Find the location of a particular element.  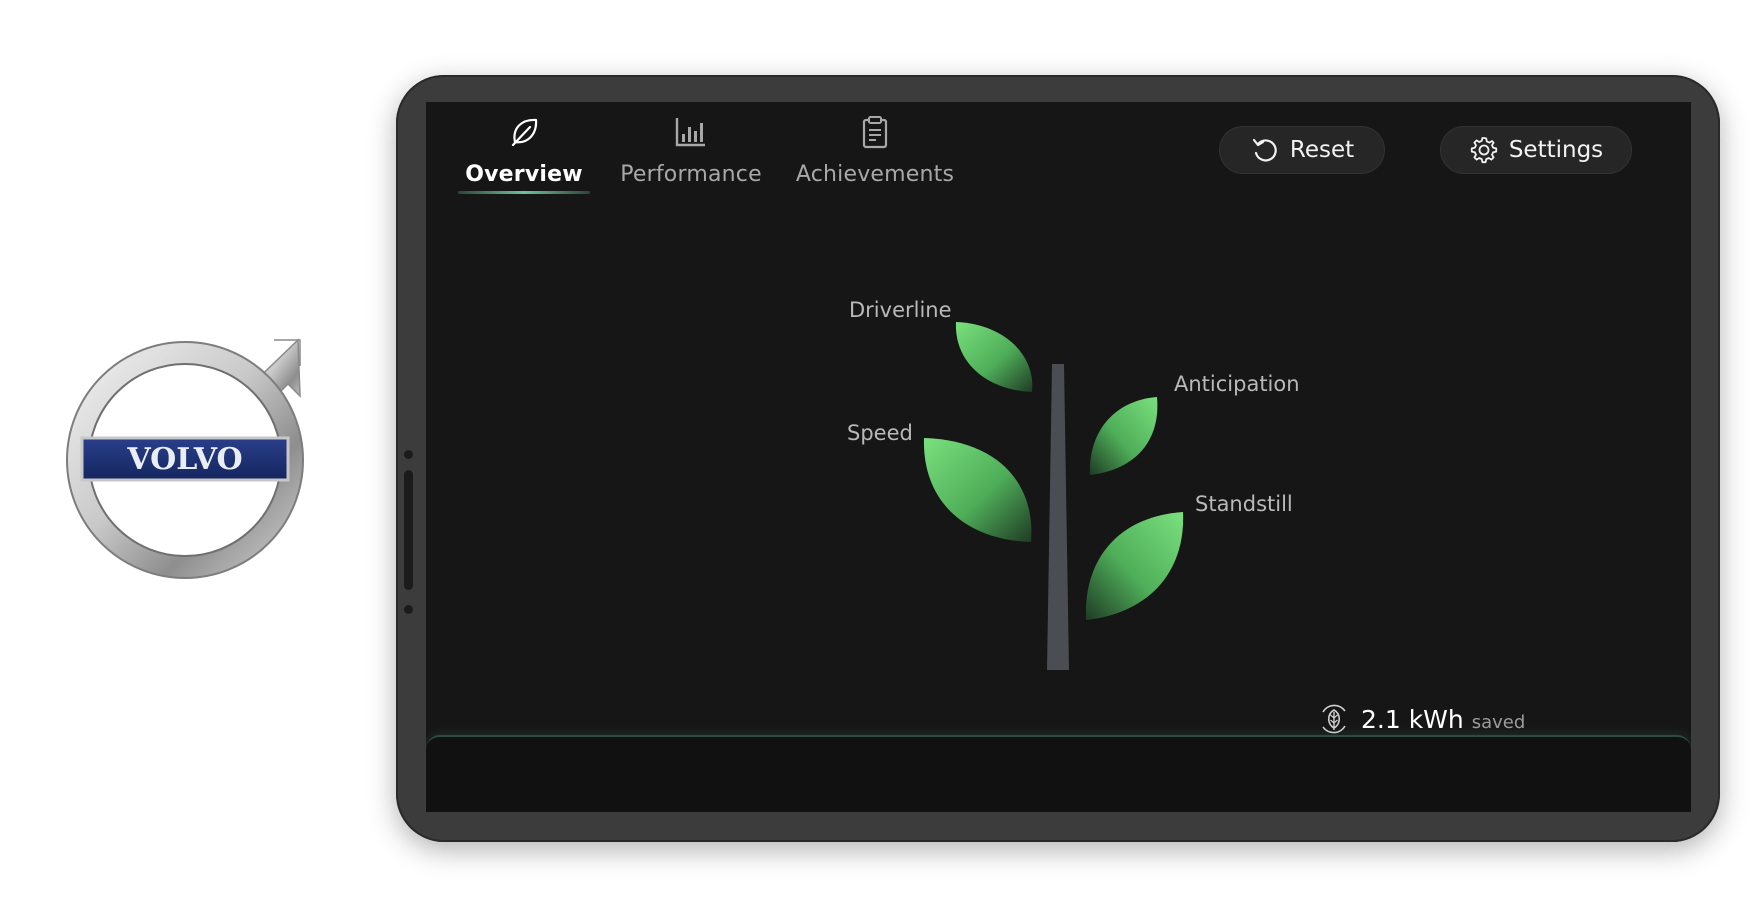

eco-leaf-cycle-icon is located at coordinates (1334, 719).